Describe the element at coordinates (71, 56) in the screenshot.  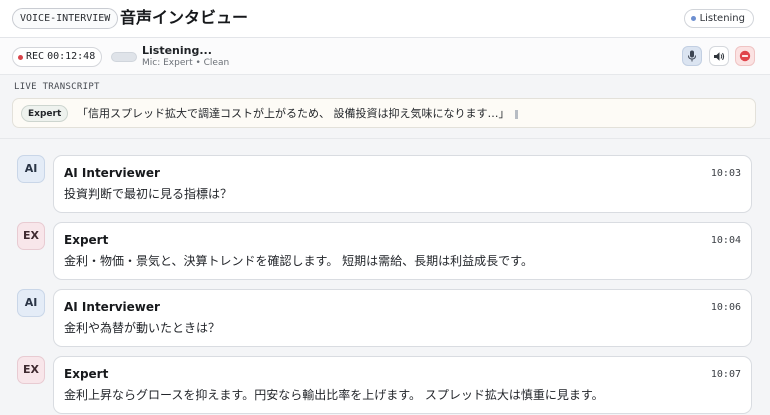
I see `rec-elapsed-time: 00:12:48` at that location.